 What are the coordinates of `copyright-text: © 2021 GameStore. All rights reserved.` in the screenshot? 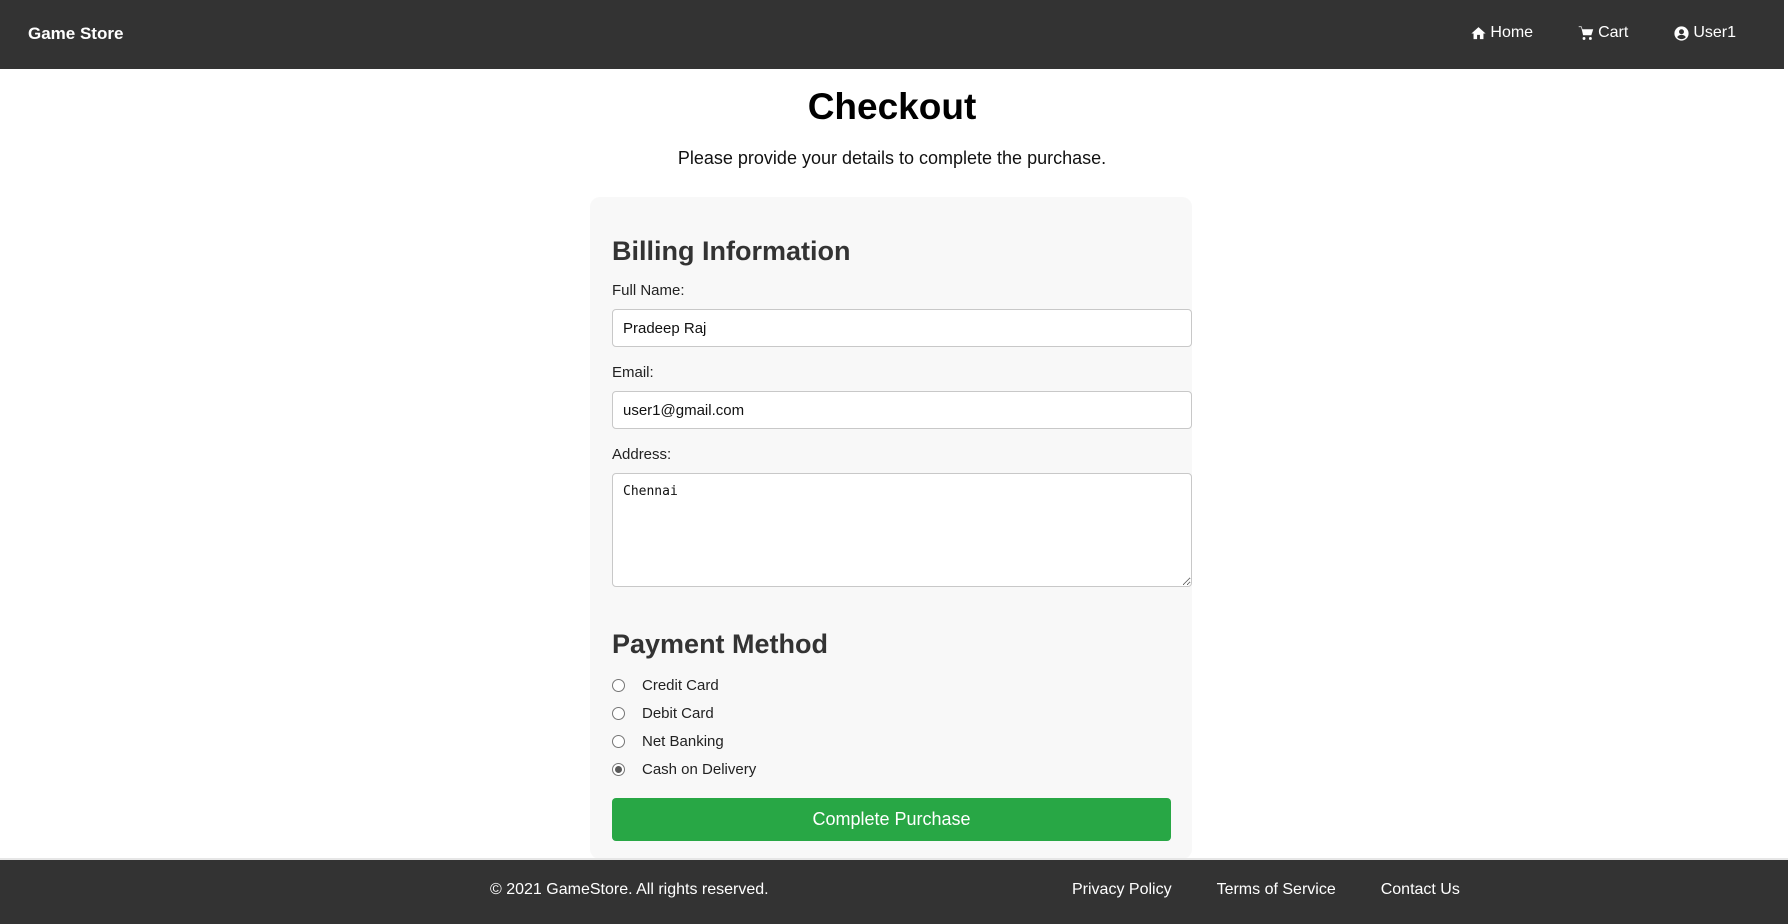 It's located at (629, 889).